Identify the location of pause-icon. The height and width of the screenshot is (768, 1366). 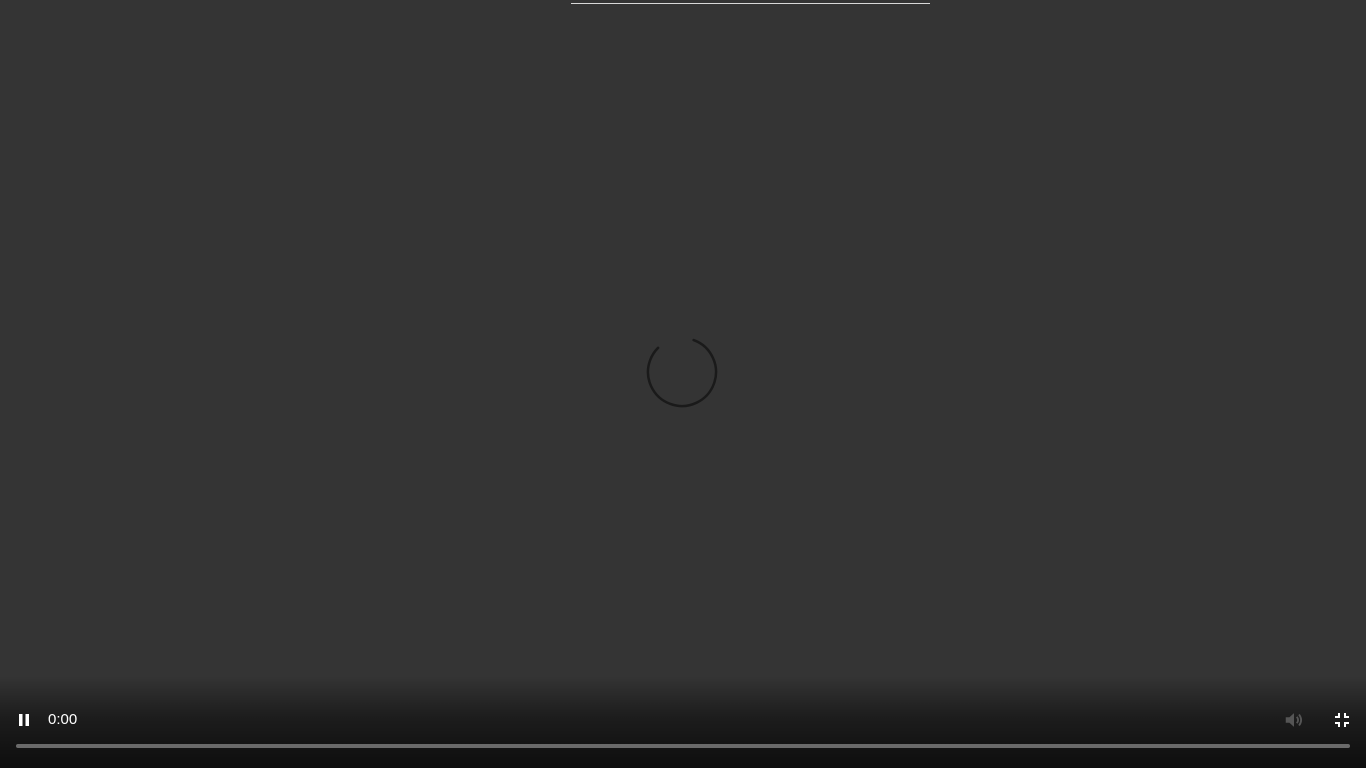
(24, 720).